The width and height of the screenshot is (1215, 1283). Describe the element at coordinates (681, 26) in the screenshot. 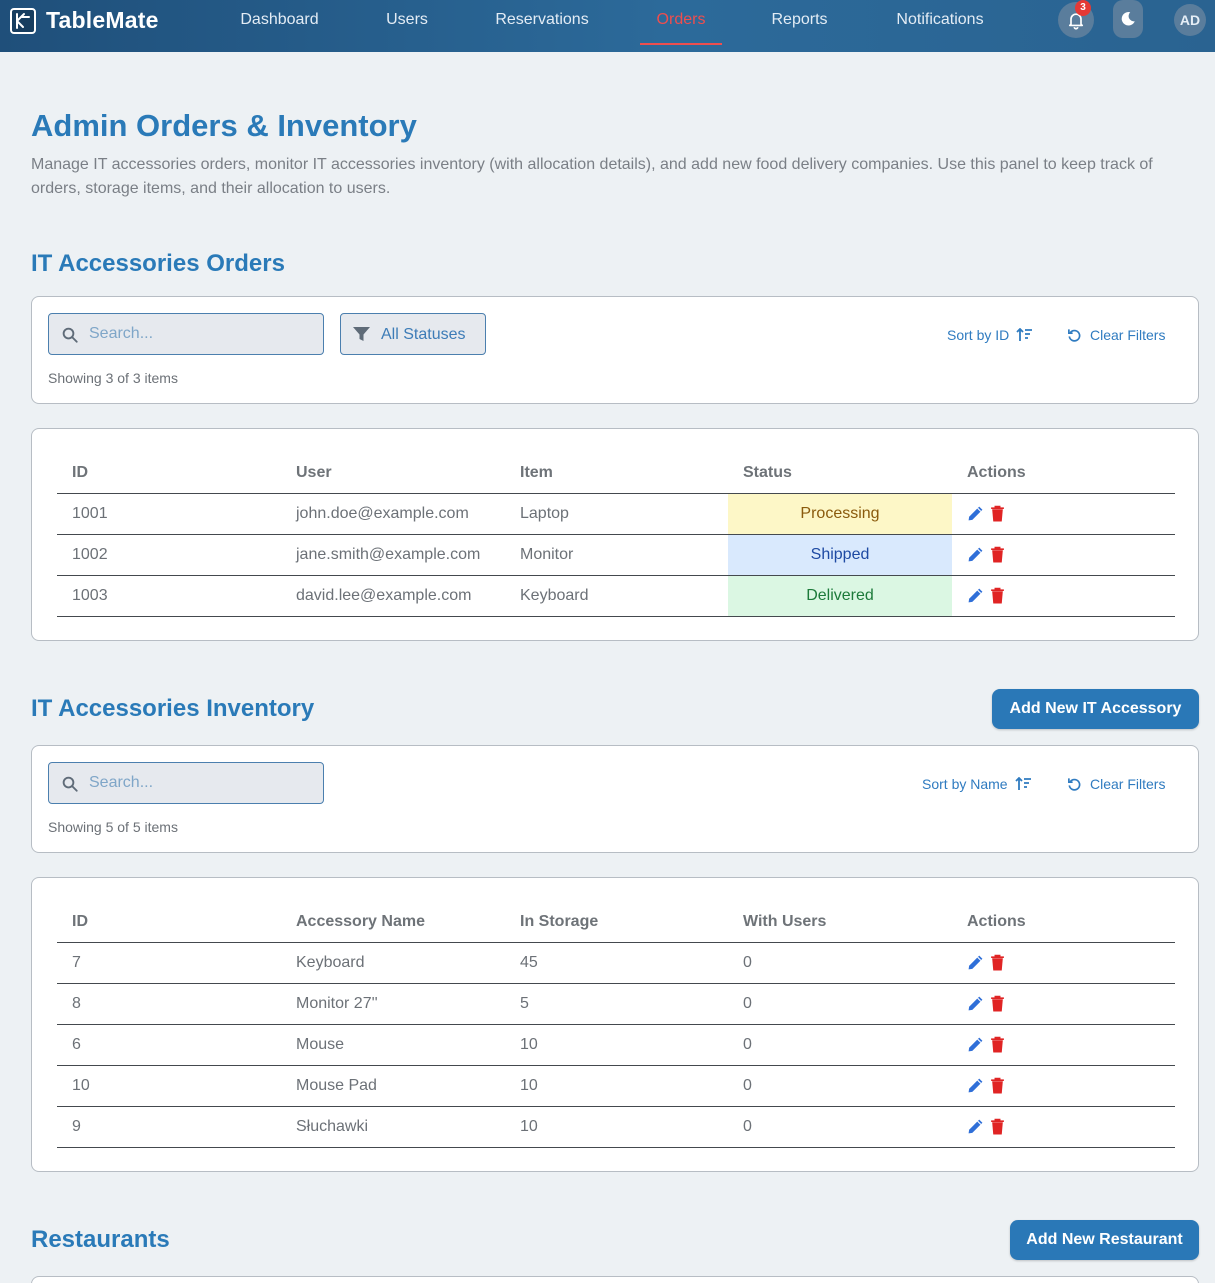

I see `nav-link-orders: Orders` at that location.